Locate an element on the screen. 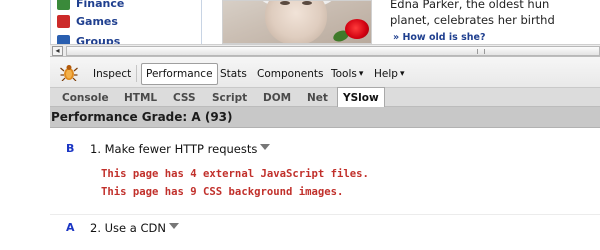  stats-button: Stats is located at coordinates (233, 74).